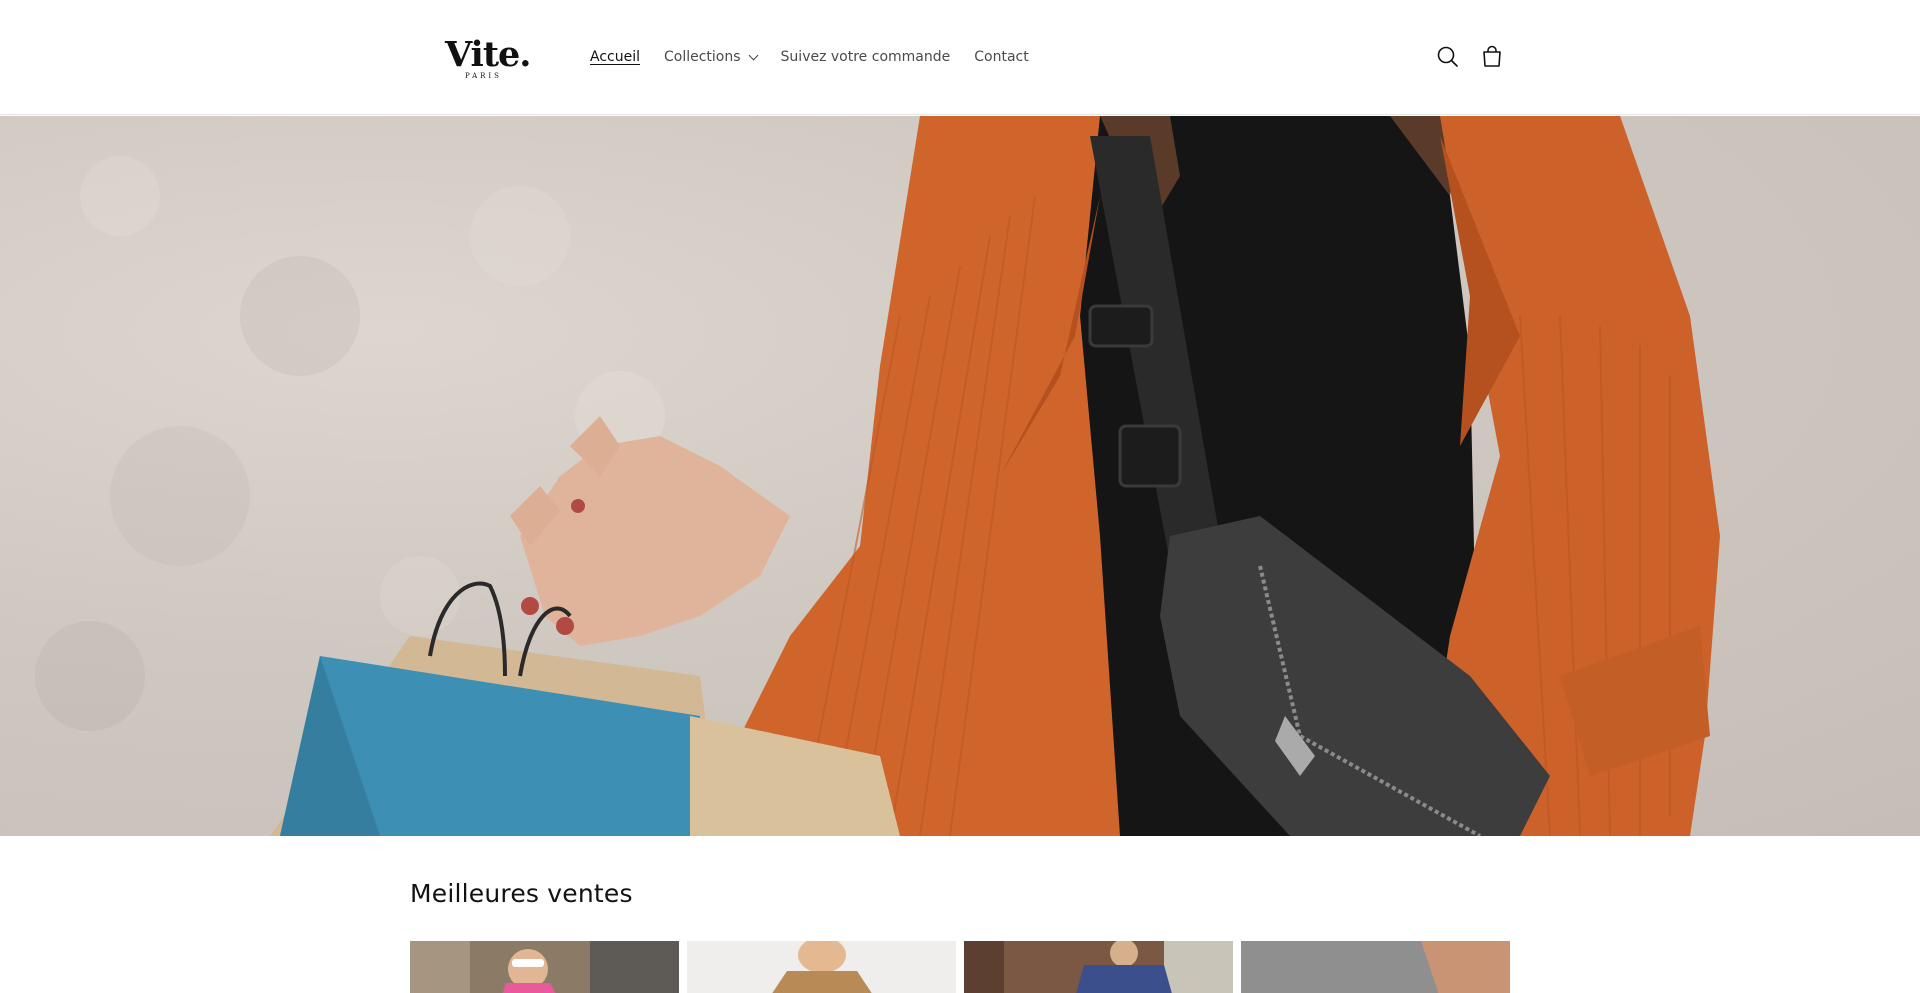 The image size is (1920, 993). What do you see at coordinates (702, 57) in the screenshot?
I see `nav-item-collections-label: Collections` at bounding box center [702, 57].